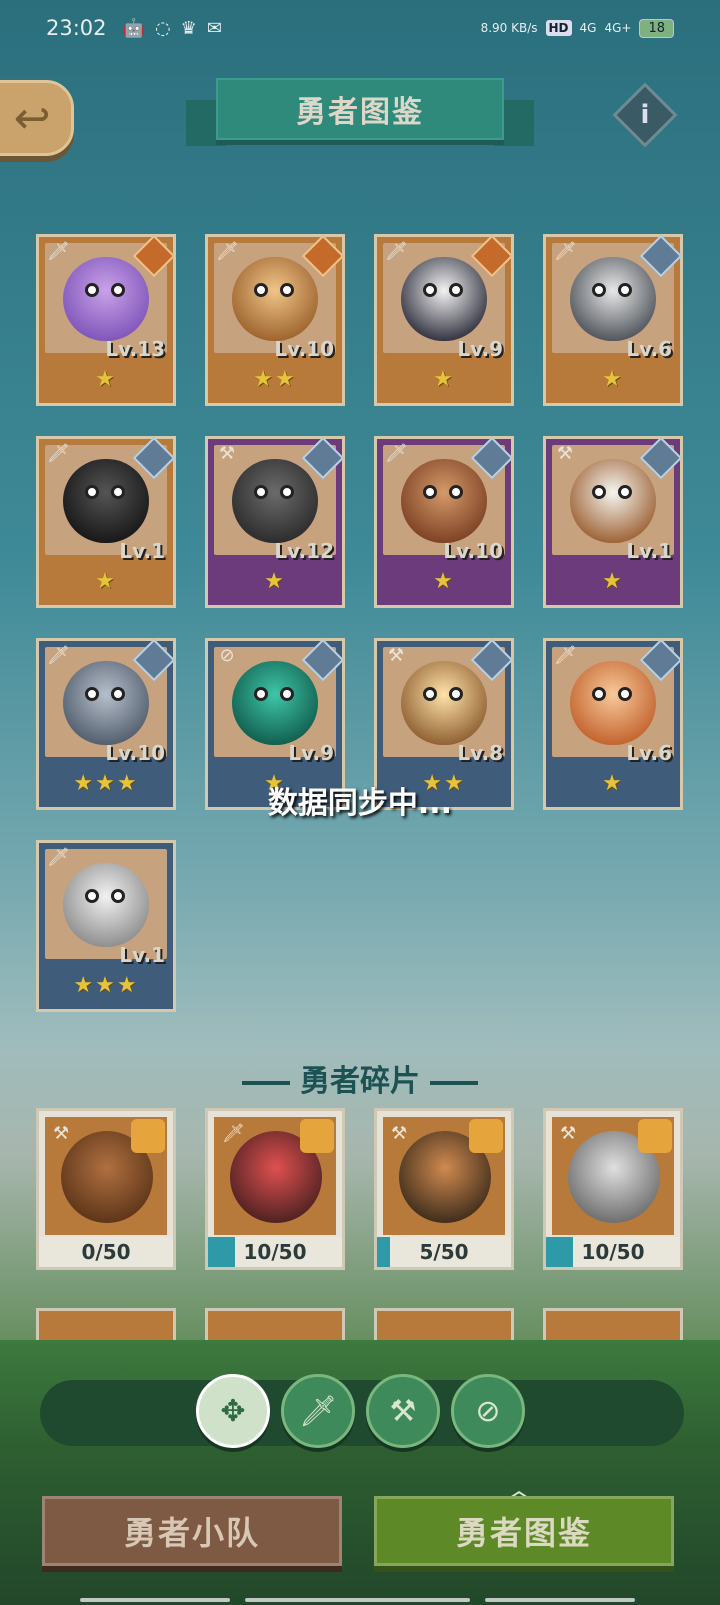 The image size is (720, 1605). What do you see at coordinates (275, 522) in the screenshot?
I see `hero-card: ⚒ Lv.12 ★` at bounding box center [275, 522].